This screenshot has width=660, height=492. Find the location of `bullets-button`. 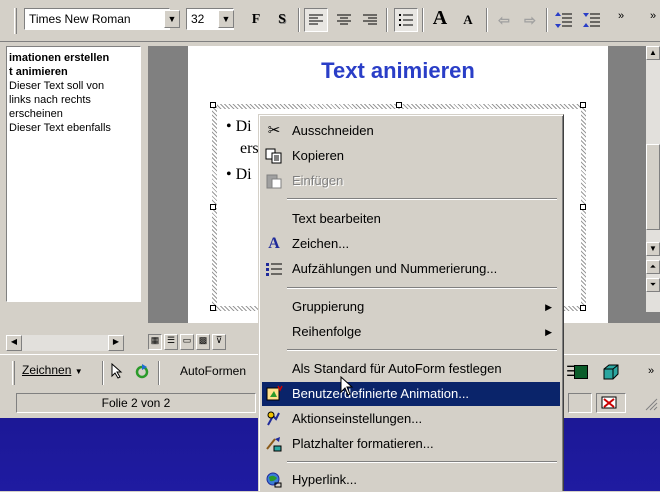

bullets-button is located at coordinates (406, 20).